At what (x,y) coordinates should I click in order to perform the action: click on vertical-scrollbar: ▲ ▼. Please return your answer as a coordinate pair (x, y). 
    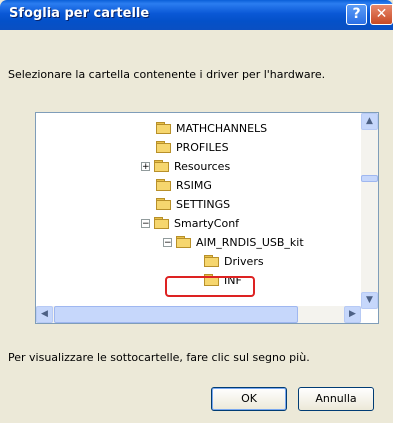
    Looking at the image, I should click on (369, 211).